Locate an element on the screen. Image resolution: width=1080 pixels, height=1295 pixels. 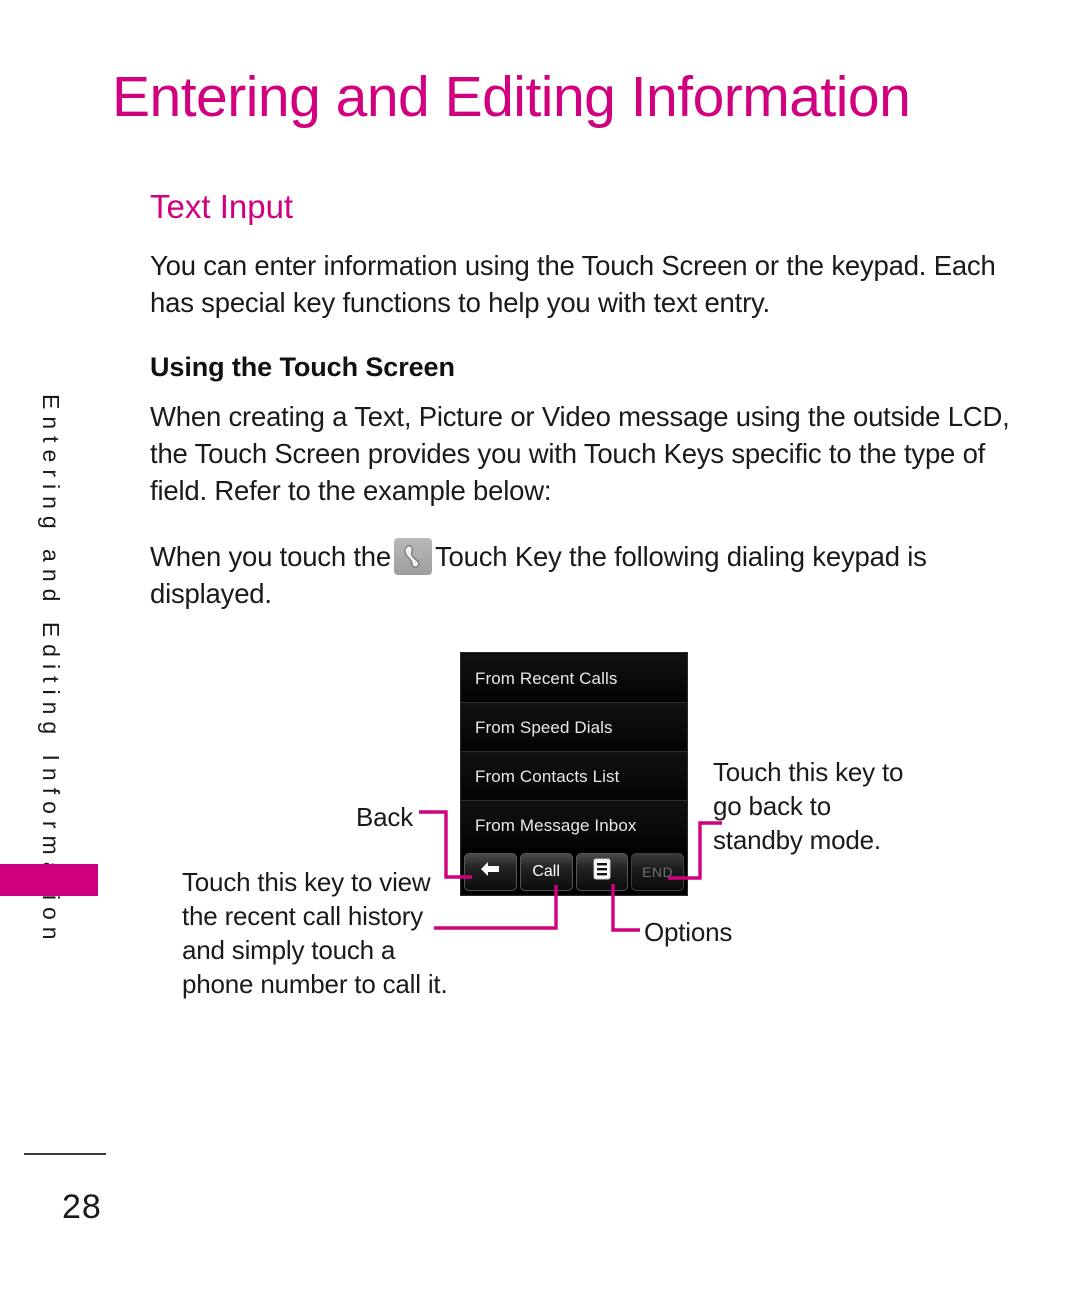
call-key: Call is located at coordinates (546, 871).